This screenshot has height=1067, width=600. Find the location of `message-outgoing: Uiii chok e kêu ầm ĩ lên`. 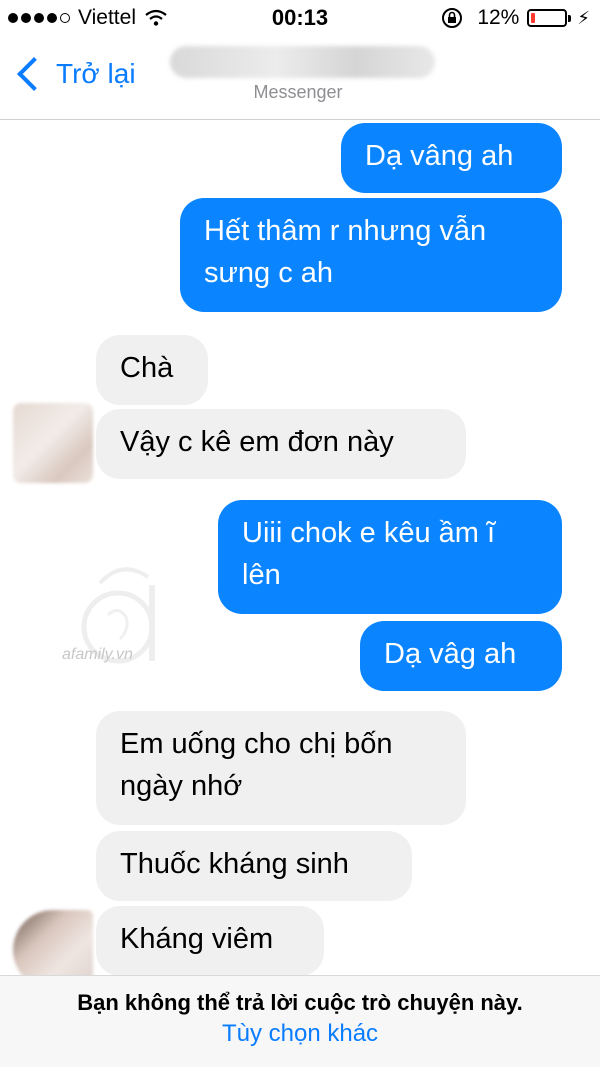

message-outgoing: Uiii chok e kêu ầm ĩ lên is located at coordinates (390, 557).